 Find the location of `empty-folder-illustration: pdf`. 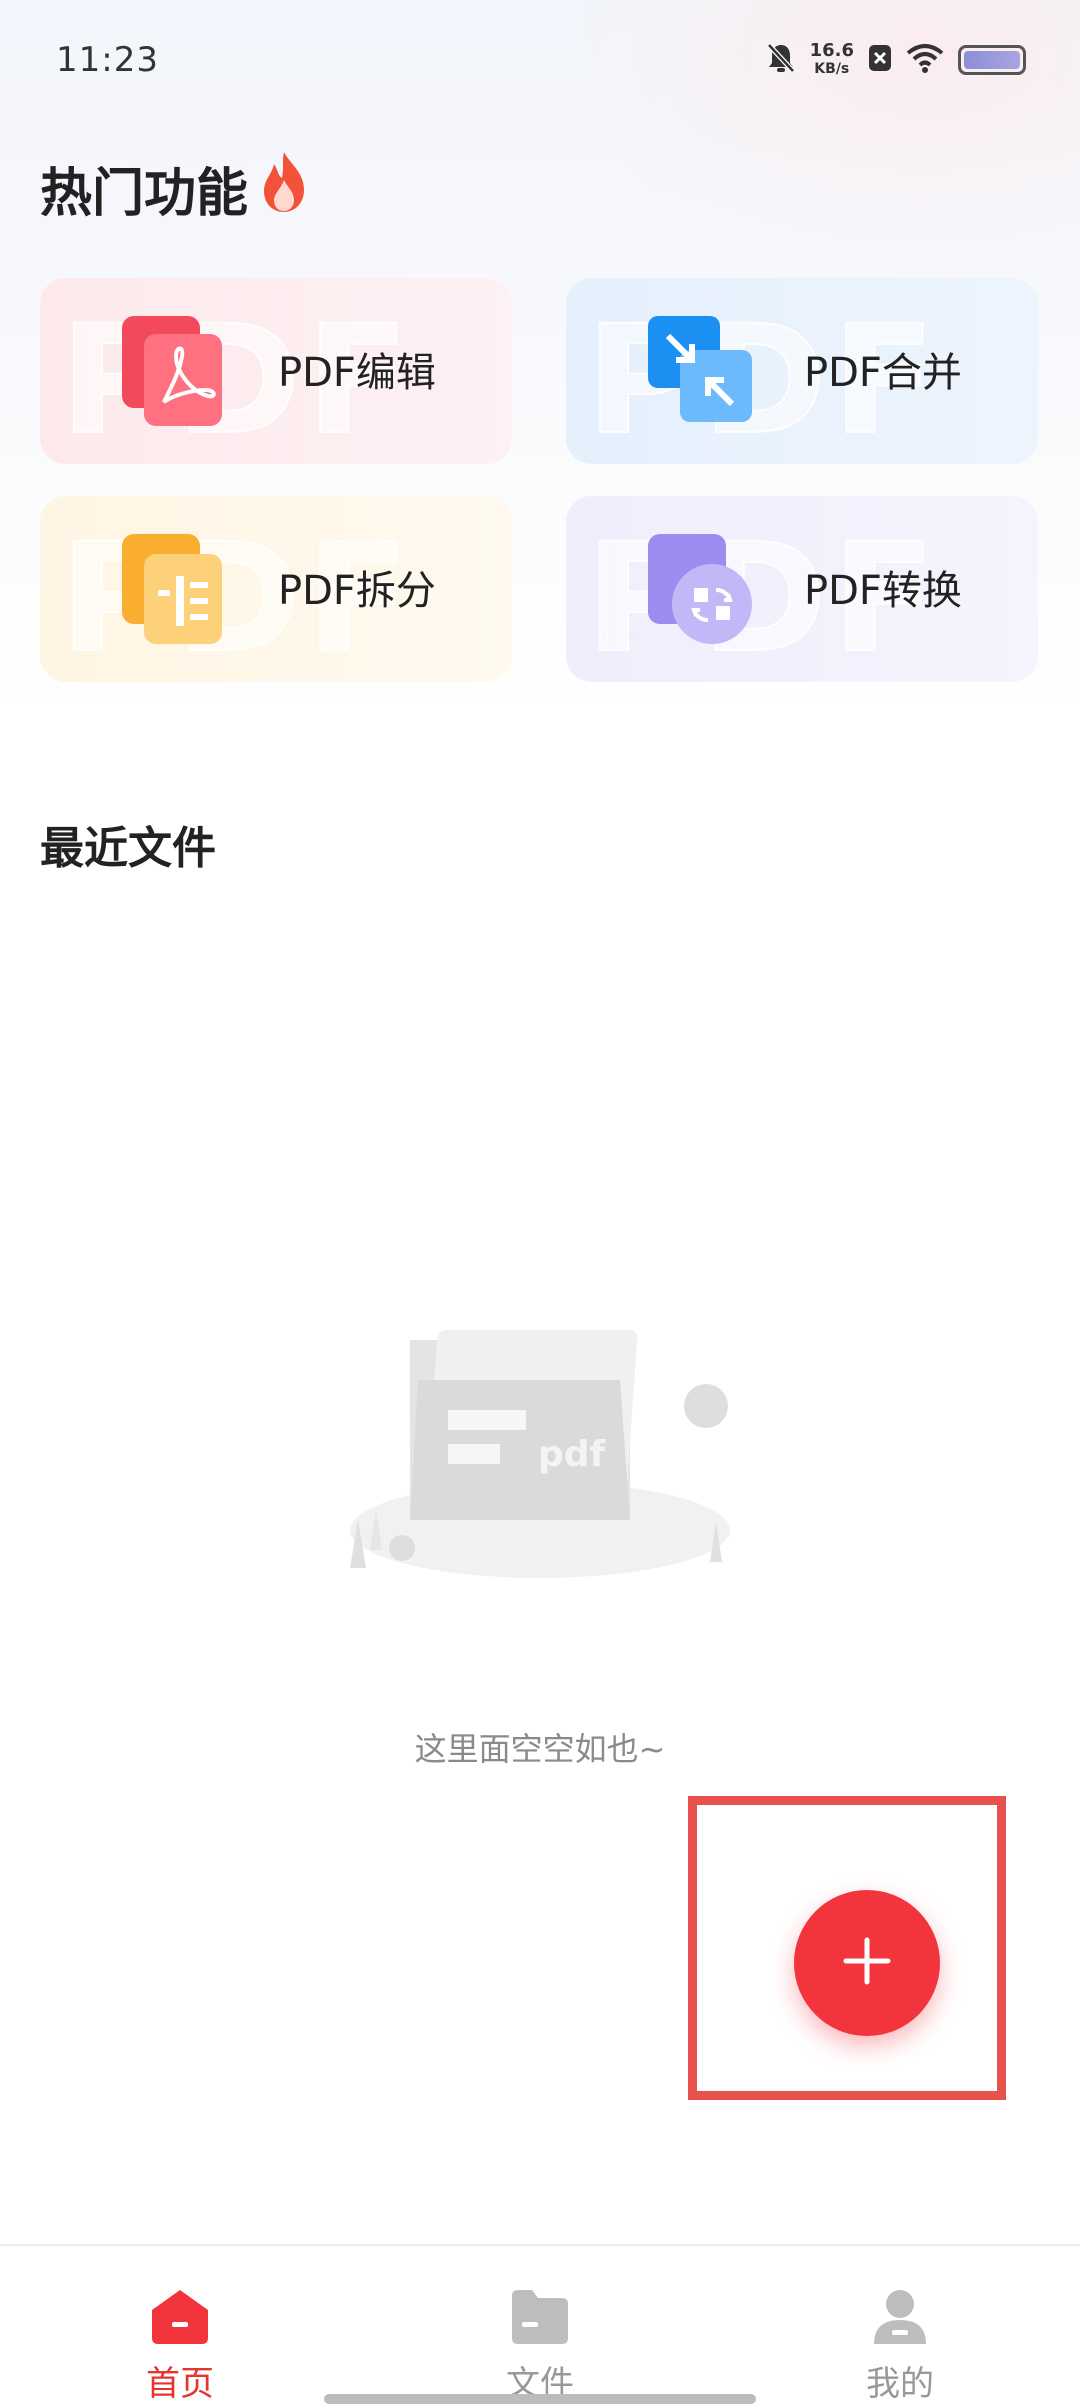

empty-folder-illustration: pdf is located at coordinates (540, 1450).